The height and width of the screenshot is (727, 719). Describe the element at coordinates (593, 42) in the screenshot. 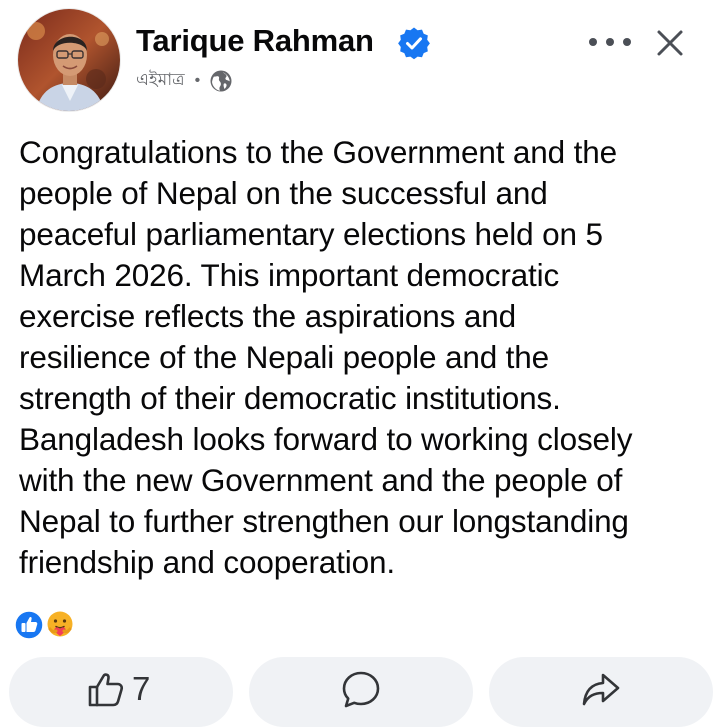

I see `more-dots-icon` at that location.